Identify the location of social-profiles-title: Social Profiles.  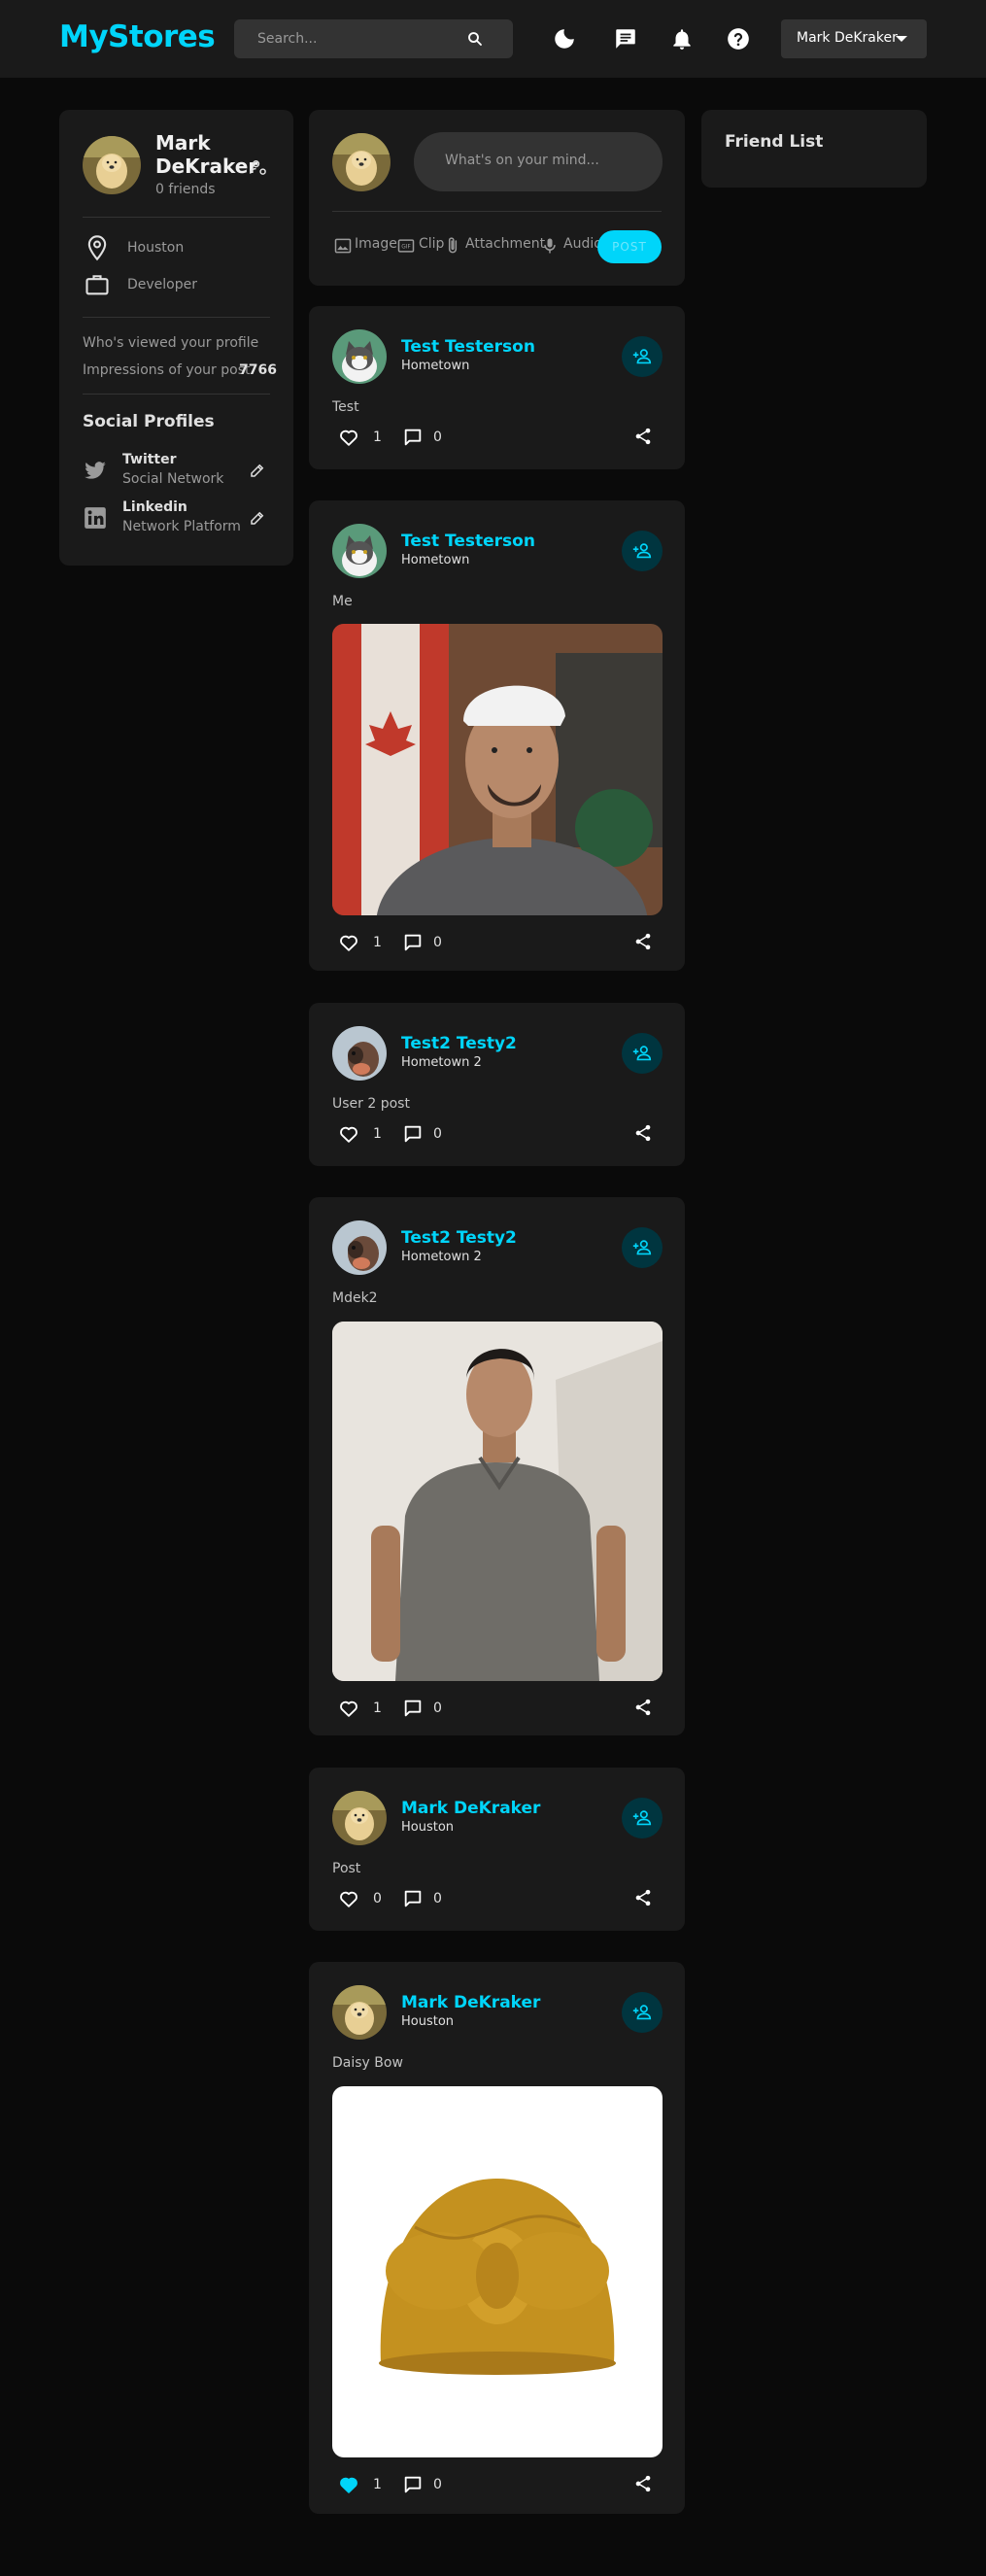
(149, 422).